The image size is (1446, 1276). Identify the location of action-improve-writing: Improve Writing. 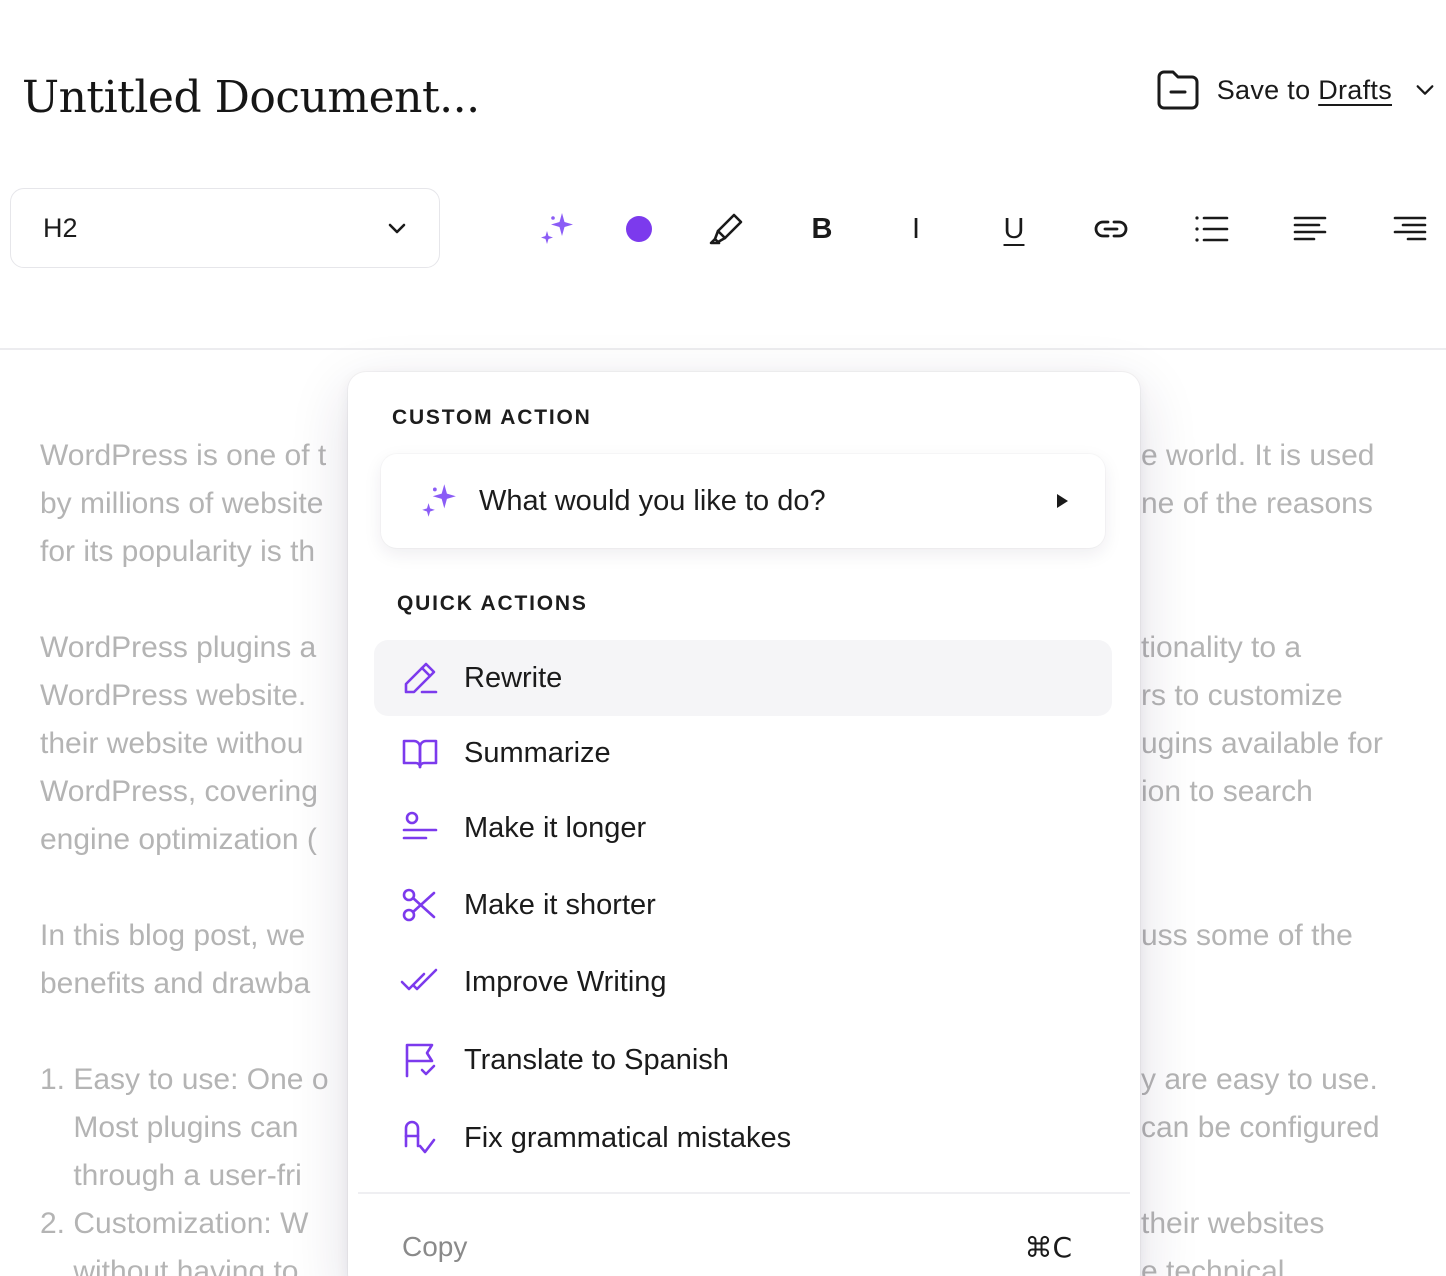
(743, 982).